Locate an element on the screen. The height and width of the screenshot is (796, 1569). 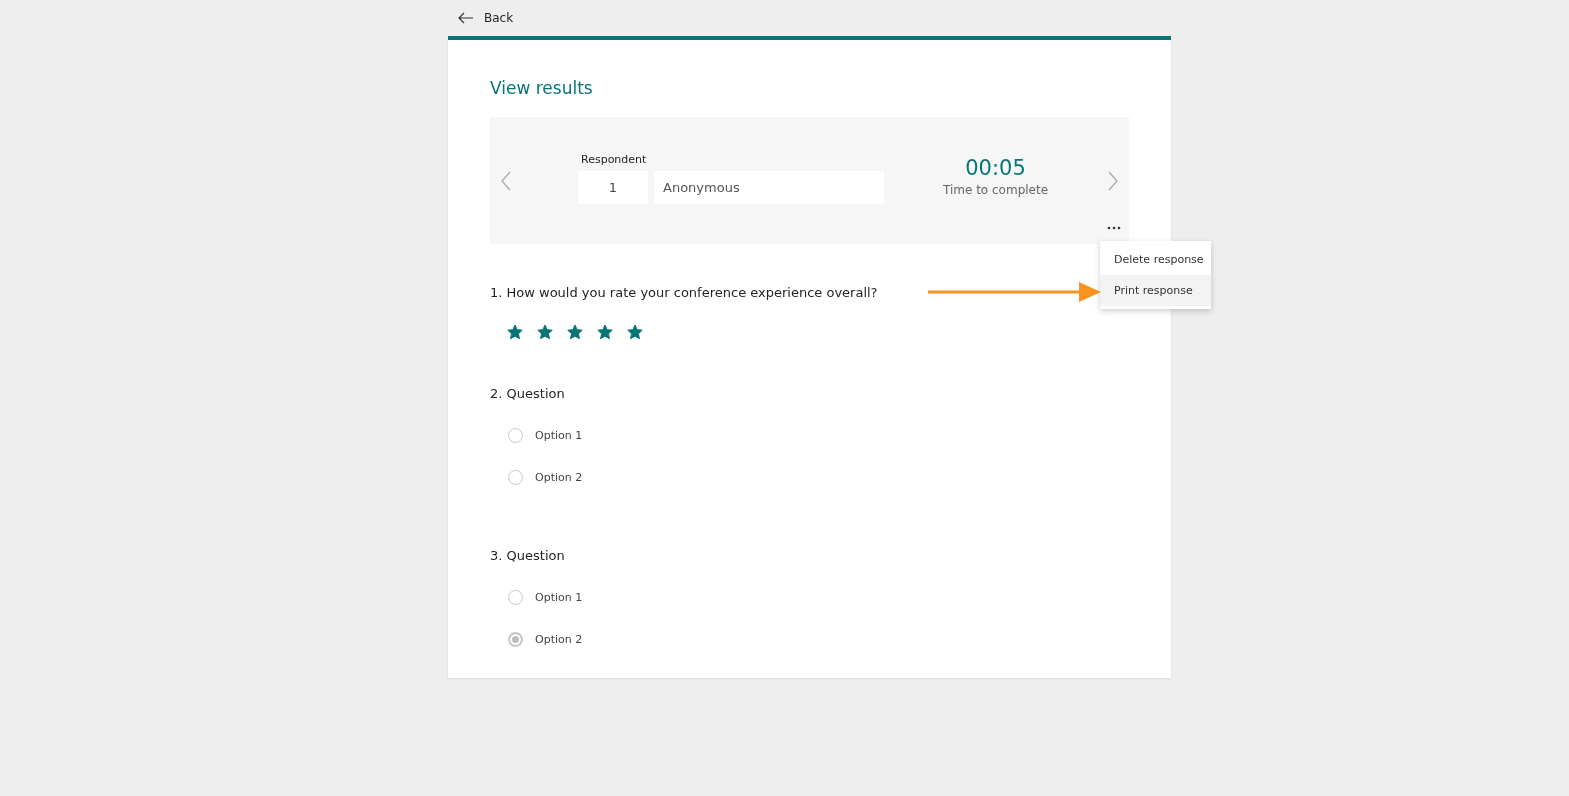
question-title: 3. Question is located at coordinates (527, 555).